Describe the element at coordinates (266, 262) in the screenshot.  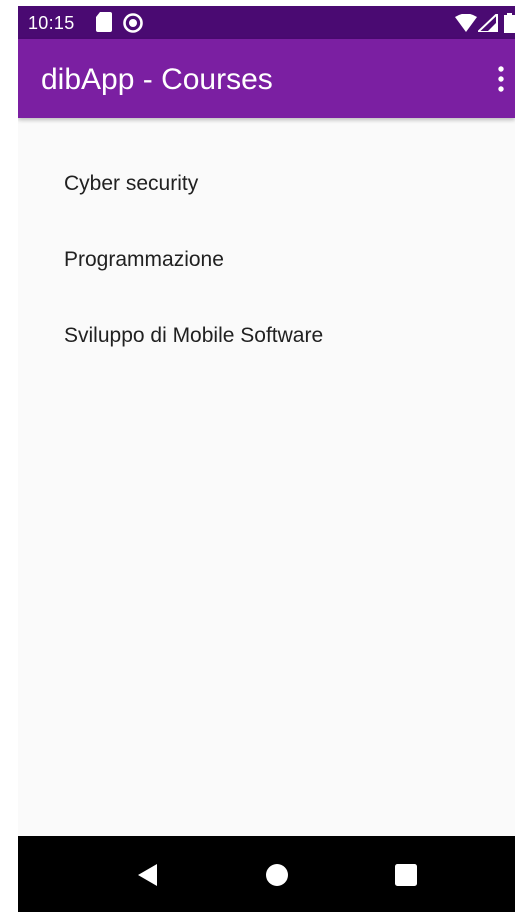
I see `course-item-programmazione: Programmazione` at that location.